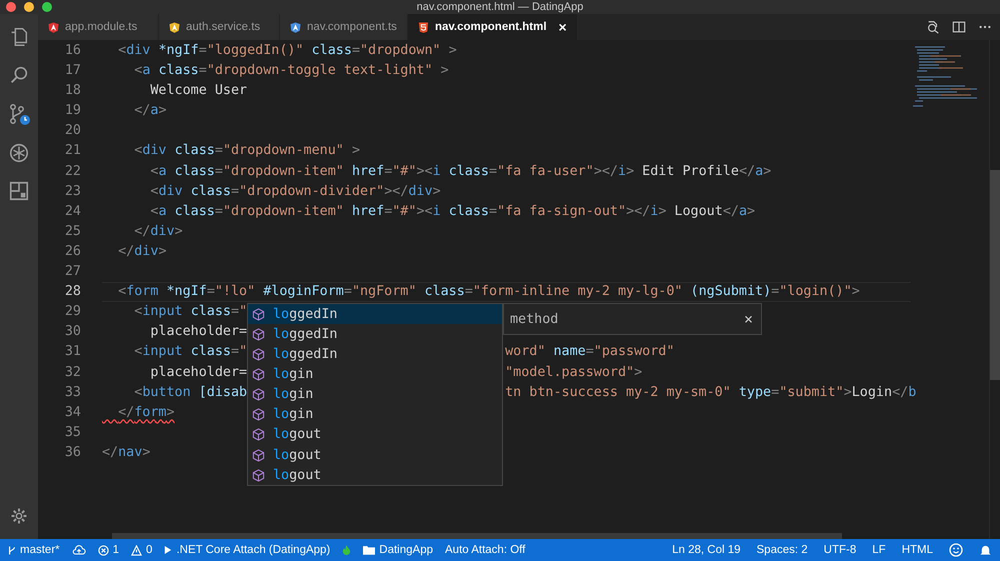 Image resolution: width=1000 pixels, height=561 pixels. Describe the element at coordinates (72, 372) in the screenshot. I see `line-number: 32` at that location.